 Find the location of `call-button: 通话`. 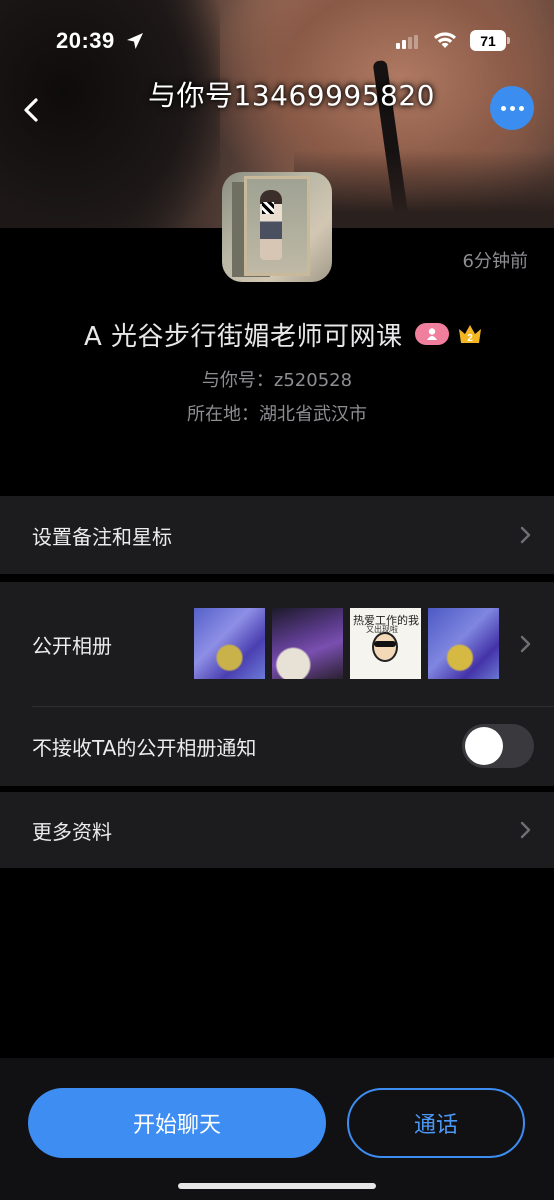

call-button: 通话 is located at coordinates (436, 1123).